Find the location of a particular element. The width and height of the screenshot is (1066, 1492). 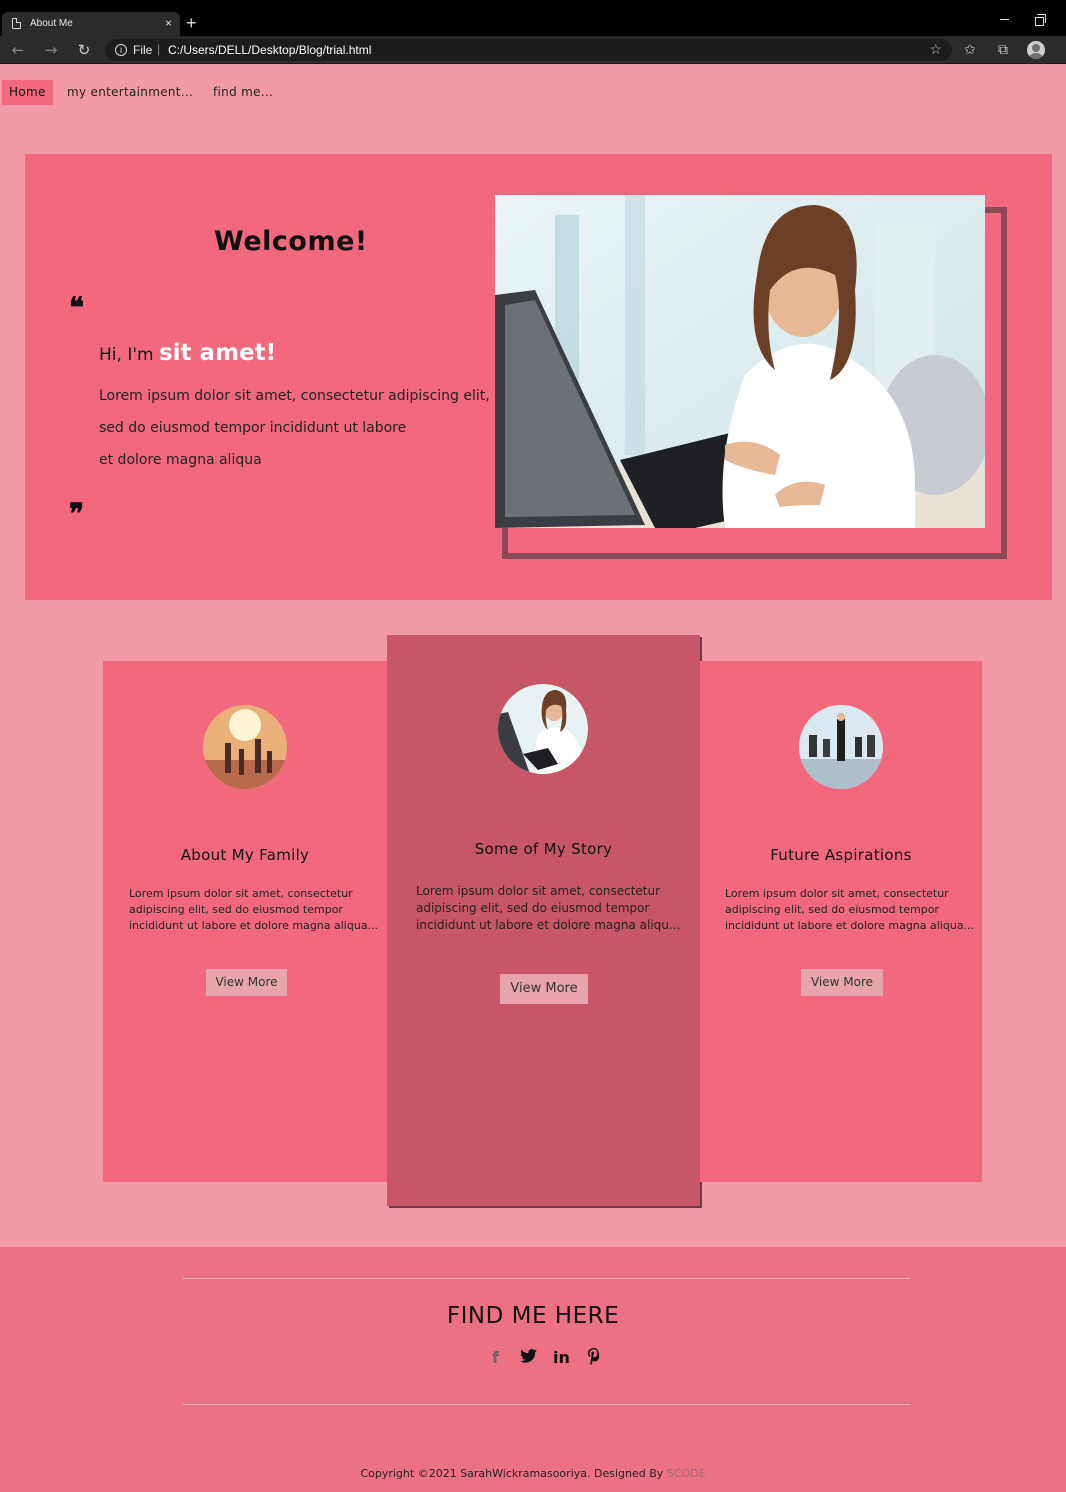

quote-close-icon: ❞ is located at coordinates (77, 513).